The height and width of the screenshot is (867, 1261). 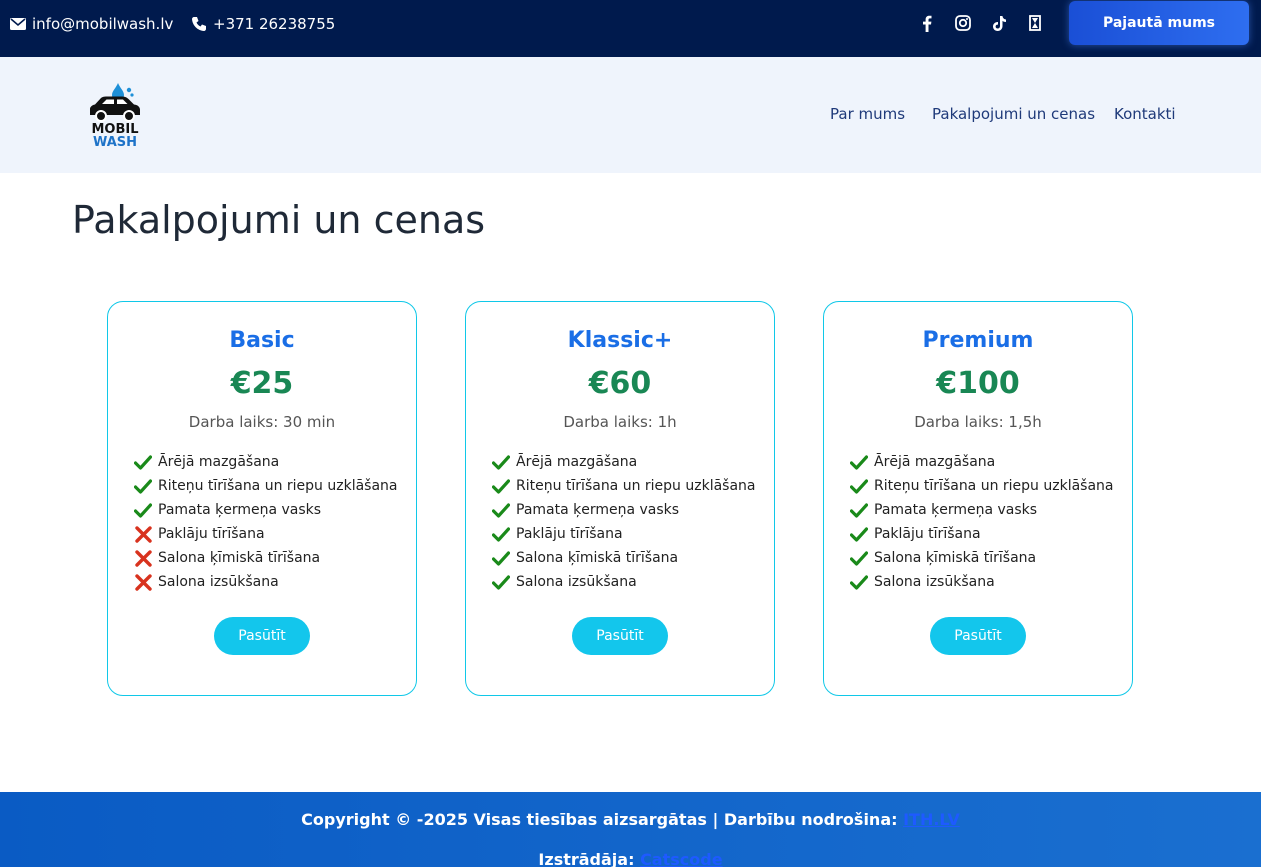 I want to click on instagram-link, so click(x=963, y=23).